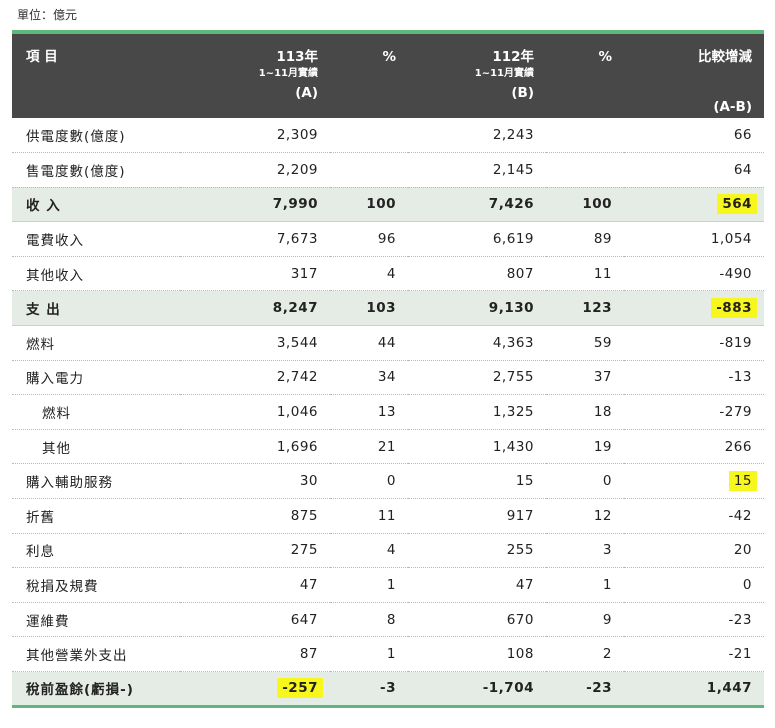  What do you see at coordinates (694, 170) in the screenshot?
I see `diff-value: 64` at bounding box center [694, 170].